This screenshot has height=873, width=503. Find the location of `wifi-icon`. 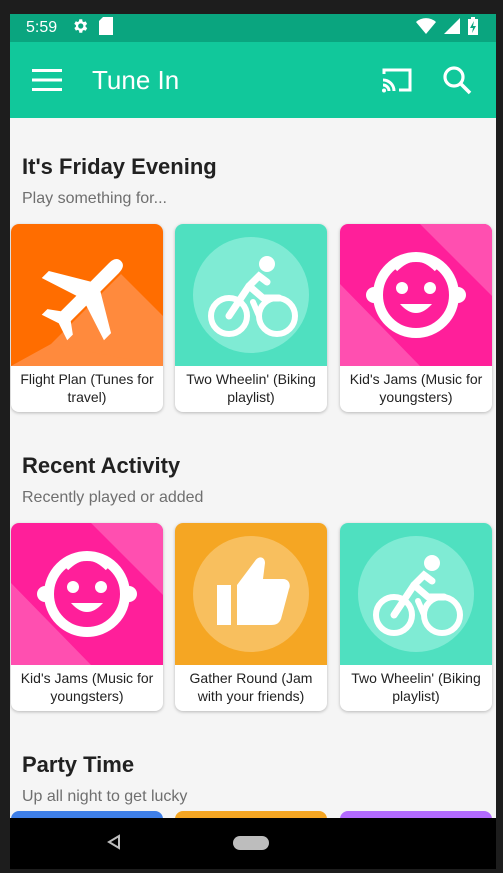

wifi-icon is located at coordinates (426, 28).